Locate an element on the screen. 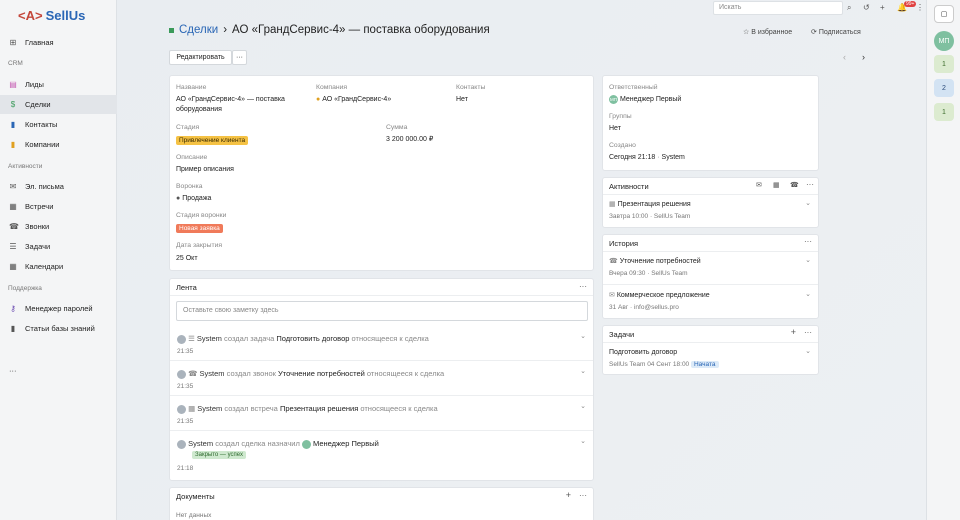 This screenshot has height=520, width=960. history-item: ☎ Уточнение потребностей is located at coordinates (655, 262).